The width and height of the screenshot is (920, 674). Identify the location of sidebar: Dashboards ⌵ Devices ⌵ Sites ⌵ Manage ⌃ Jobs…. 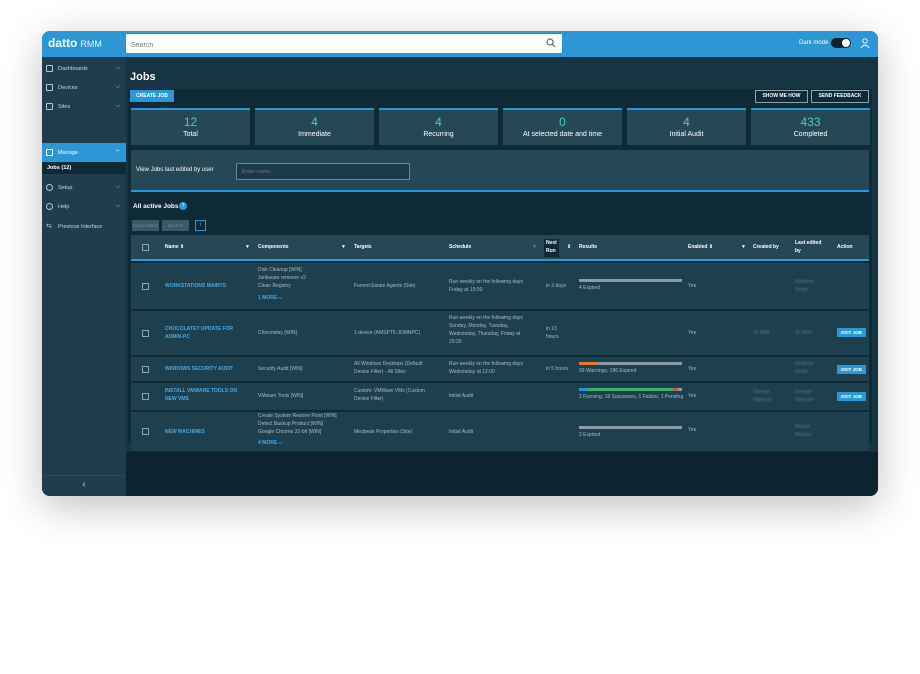
(84, 276).